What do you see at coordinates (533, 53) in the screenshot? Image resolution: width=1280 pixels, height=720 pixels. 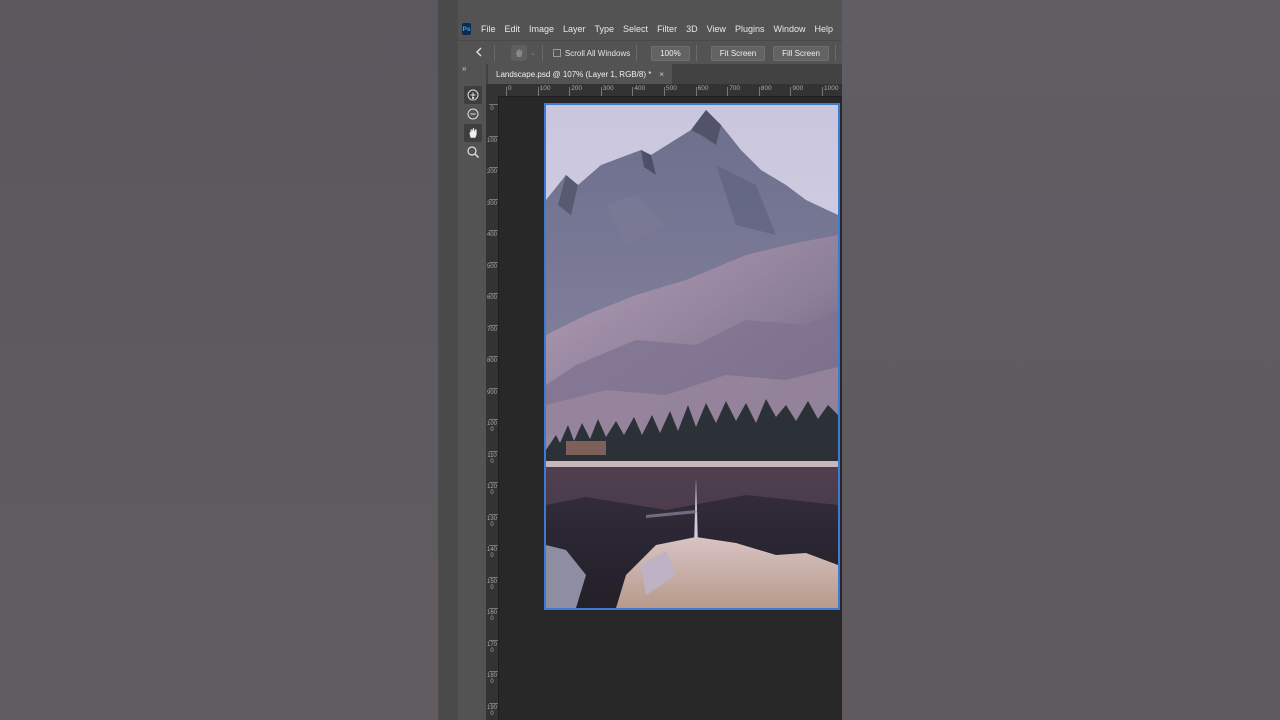 I see `chevron-down-icon: ⌄` at bounding box center [533, 53].